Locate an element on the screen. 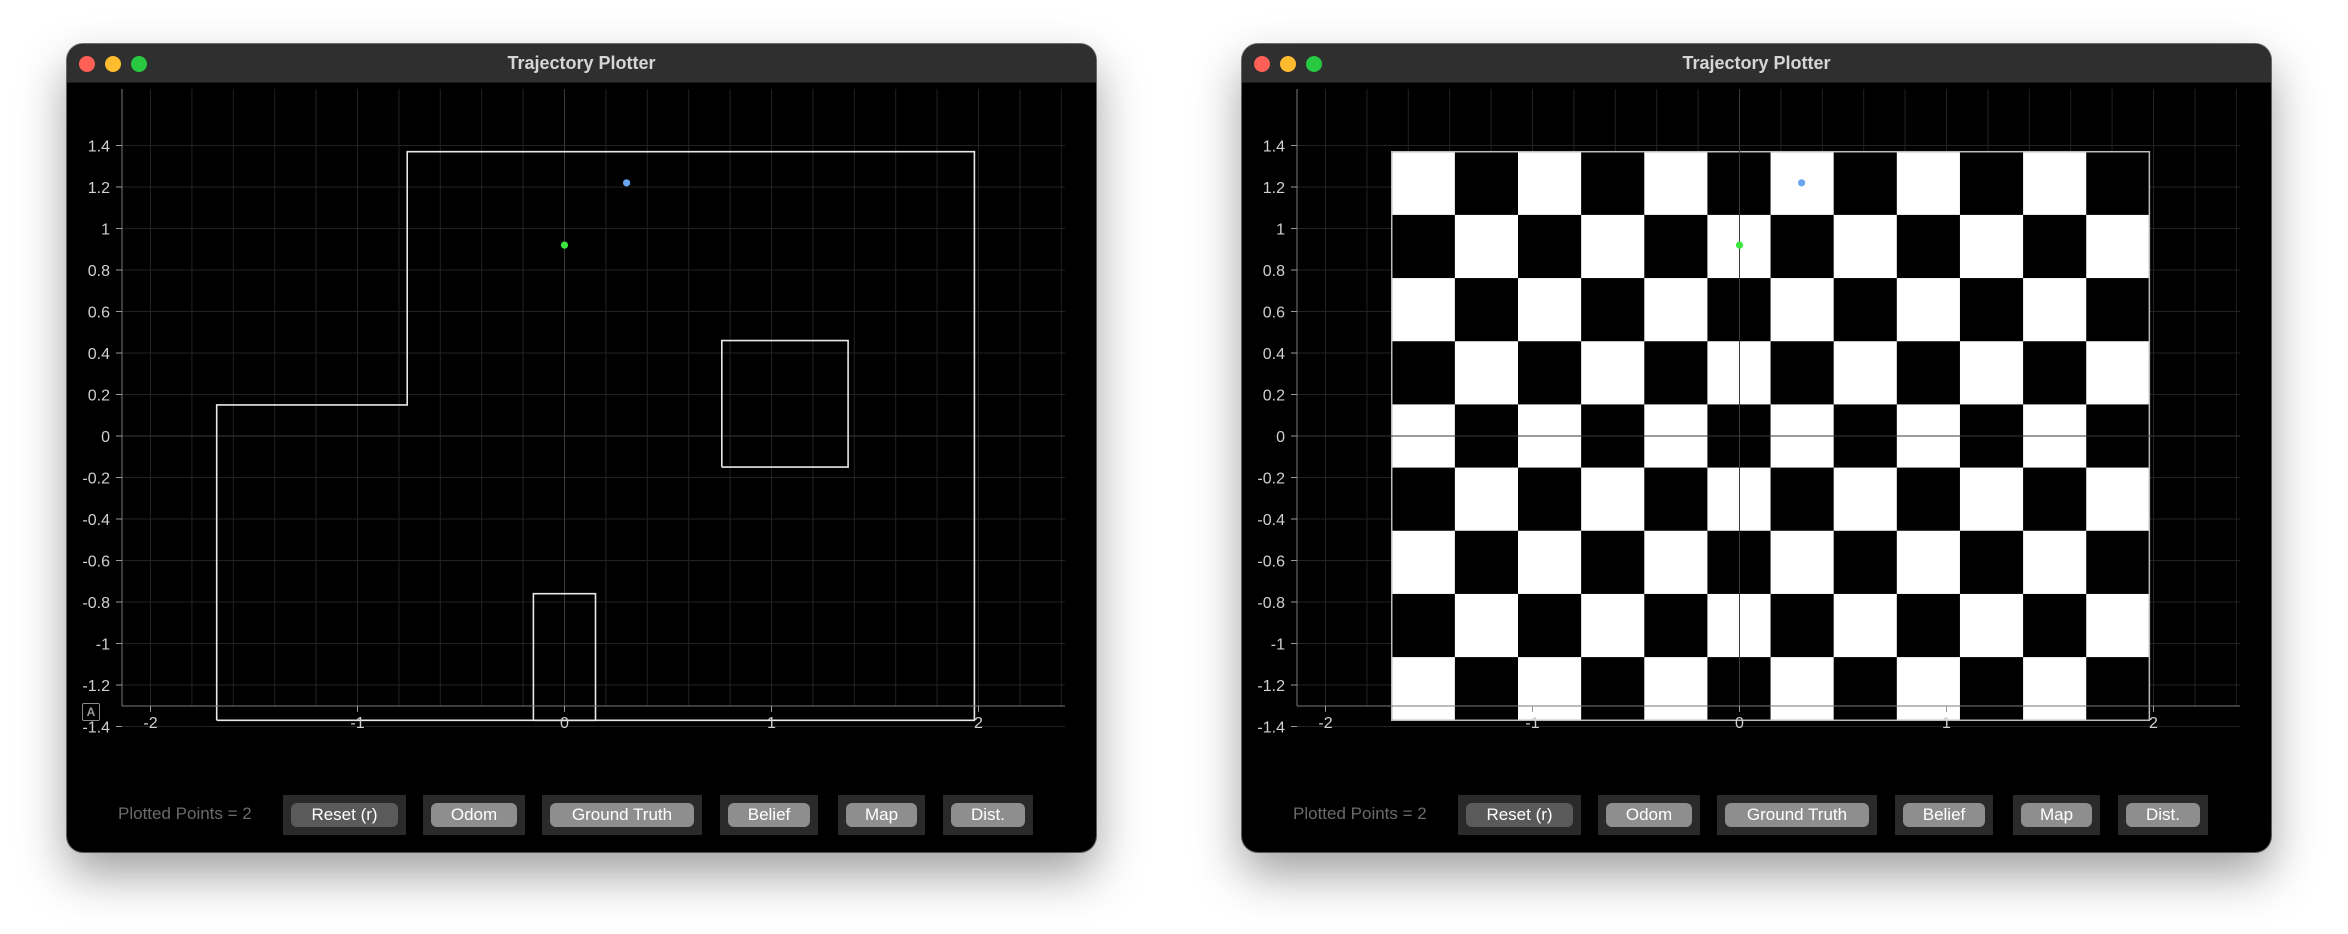  y-tick-label: -0.6 is located at coordinates (96, 562).